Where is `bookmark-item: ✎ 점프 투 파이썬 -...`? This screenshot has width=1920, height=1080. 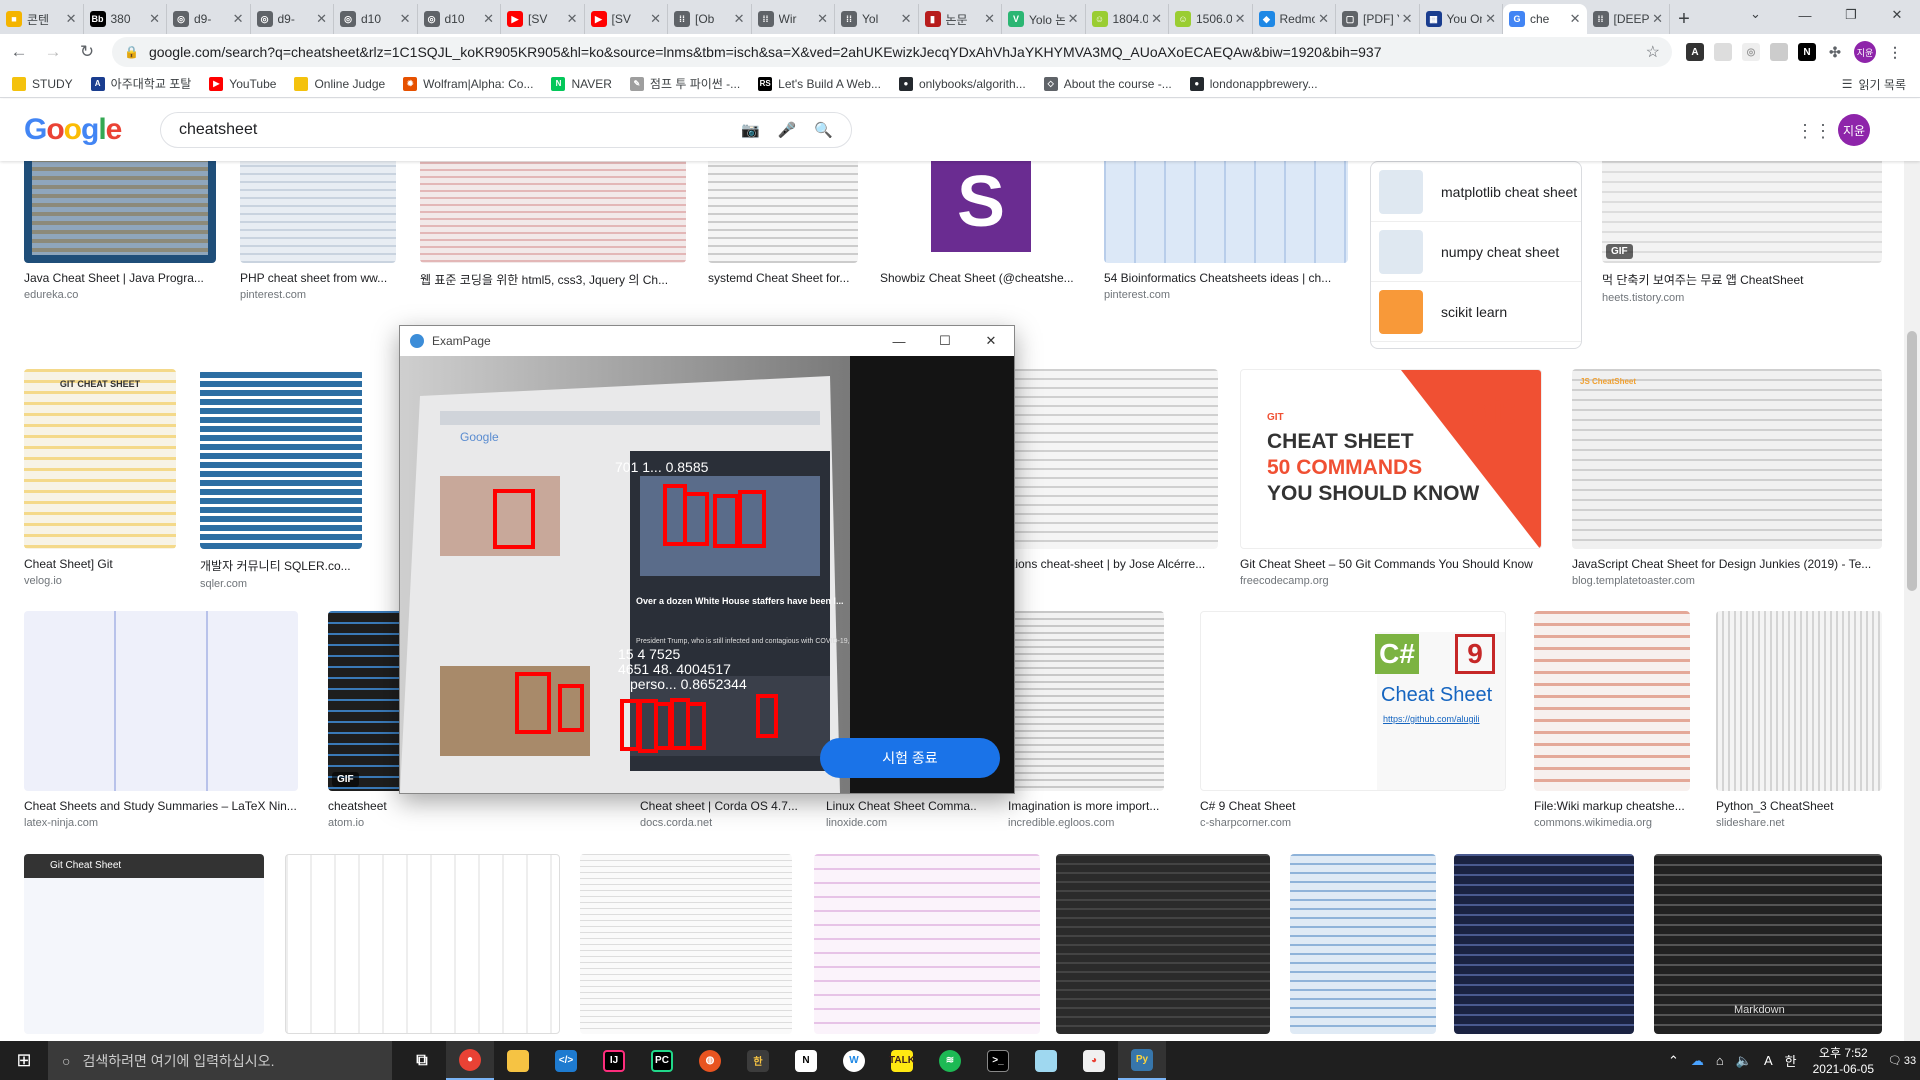 bookmark-item: ✎ 점프 투 파이썬 -... is located at coordinates (684, 83).